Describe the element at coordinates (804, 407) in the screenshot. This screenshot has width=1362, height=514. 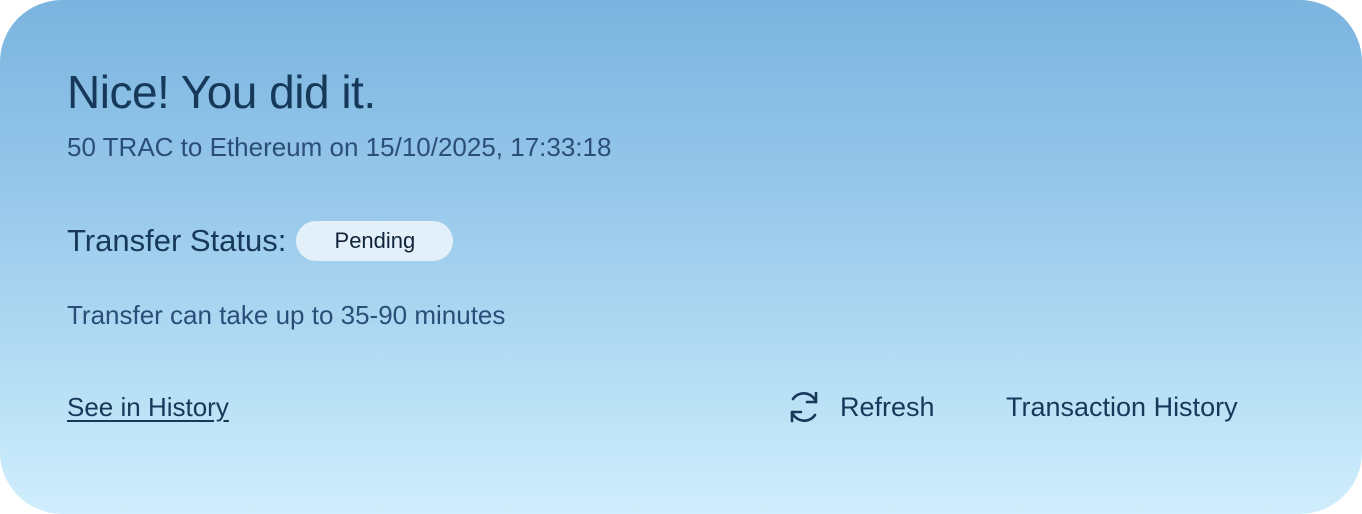
I see `refresh-icon` at that location.